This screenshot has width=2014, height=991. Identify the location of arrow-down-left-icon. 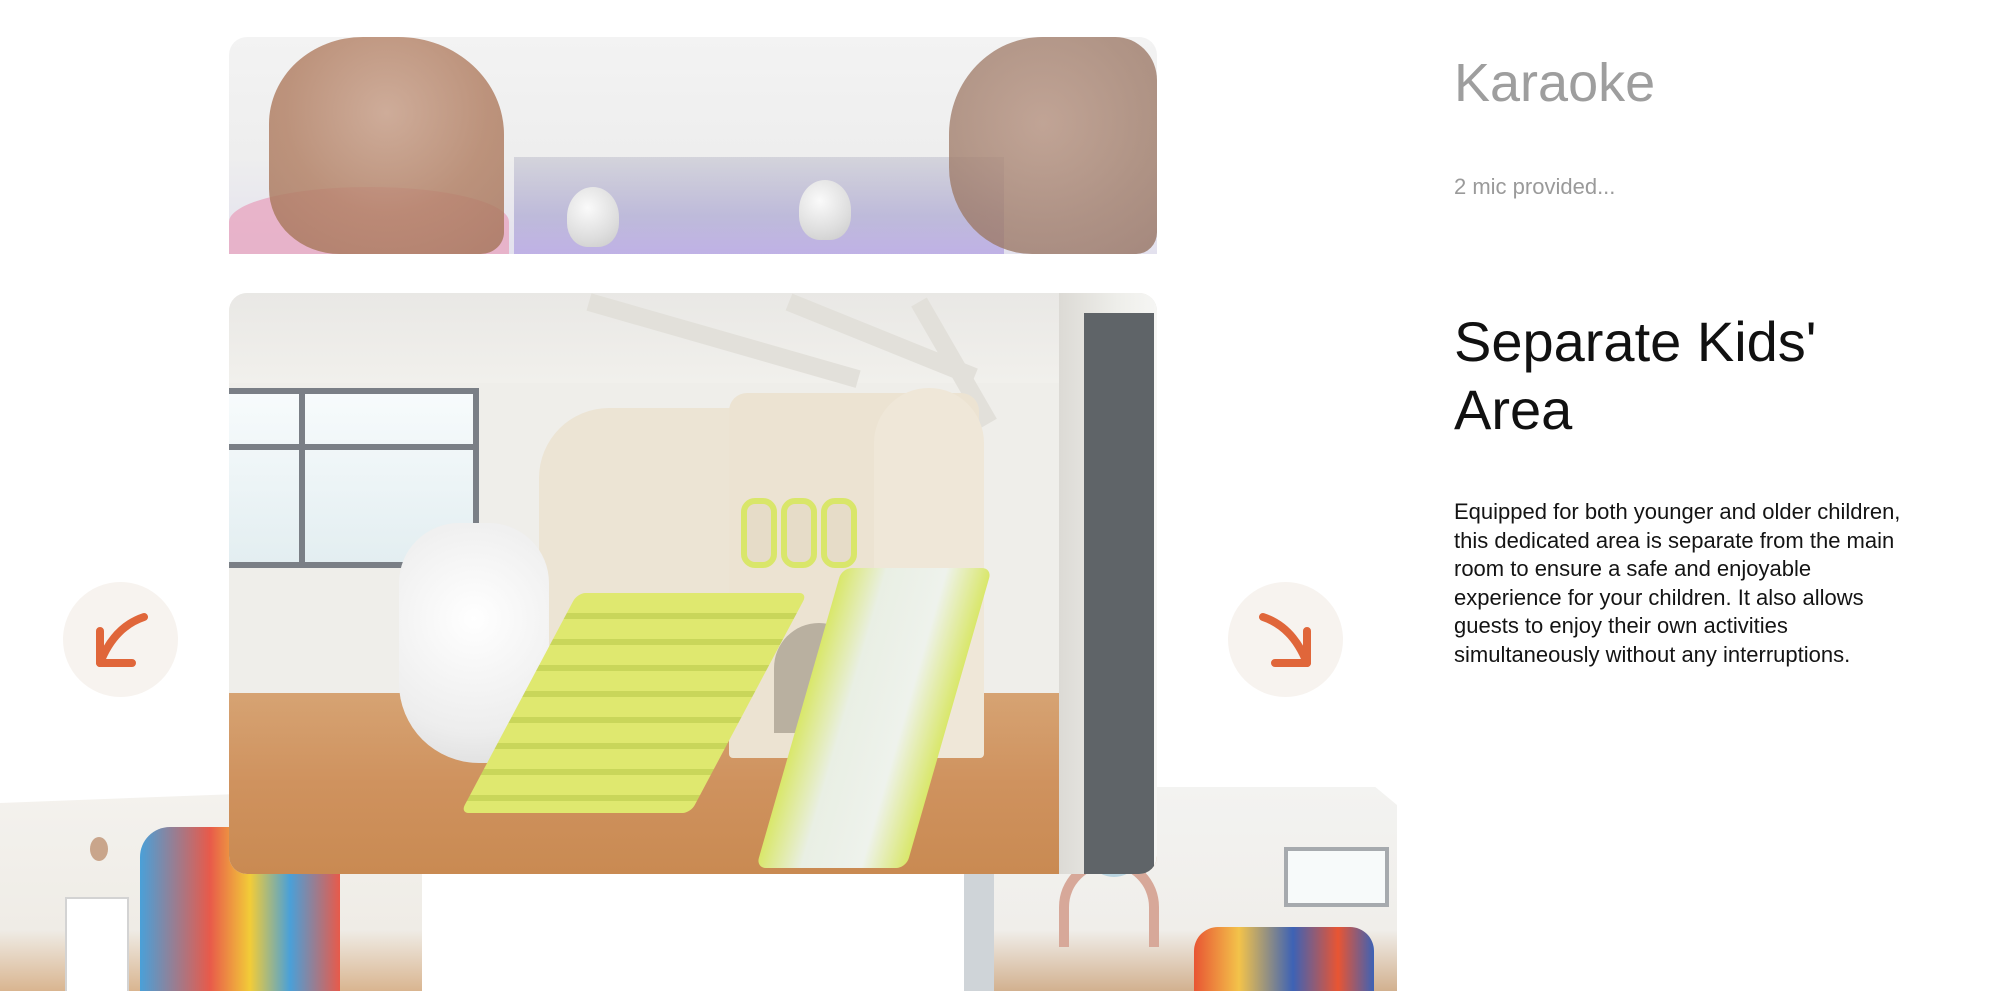
(121, 639).